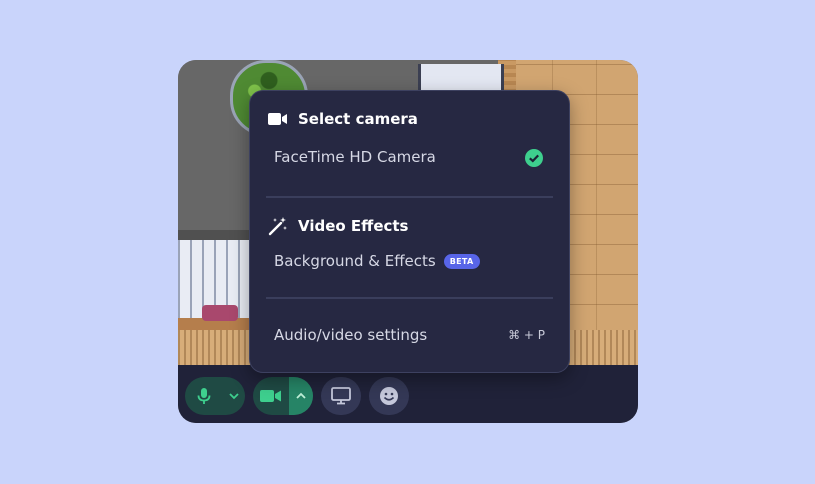 This screenshot has height=484, width=815. I want to click on monitor-icon, so click(341, 396).